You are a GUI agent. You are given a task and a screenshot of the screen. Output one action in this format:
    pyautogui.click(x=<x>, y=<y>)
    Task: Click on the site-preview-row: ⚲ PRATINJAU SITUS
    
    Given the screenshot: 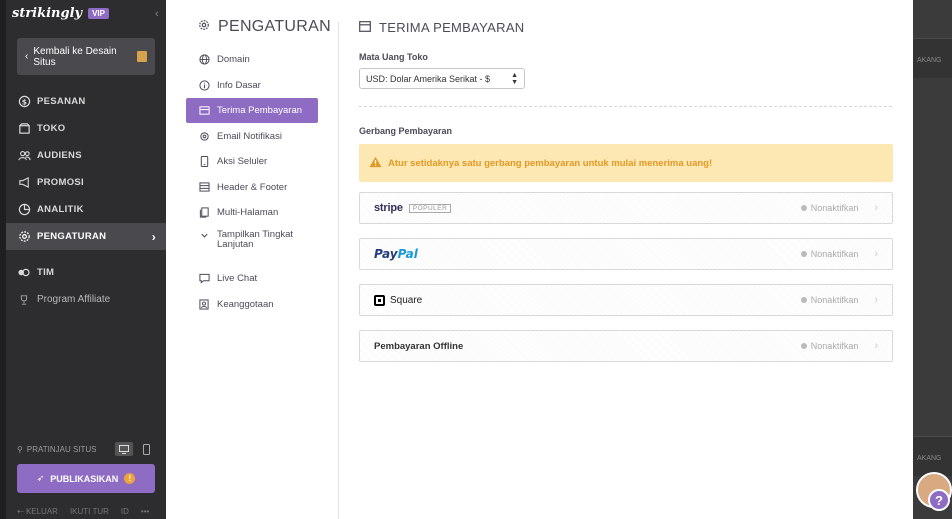 What is the action you would take?
    pyautogui.click(x=86, y=449)
    